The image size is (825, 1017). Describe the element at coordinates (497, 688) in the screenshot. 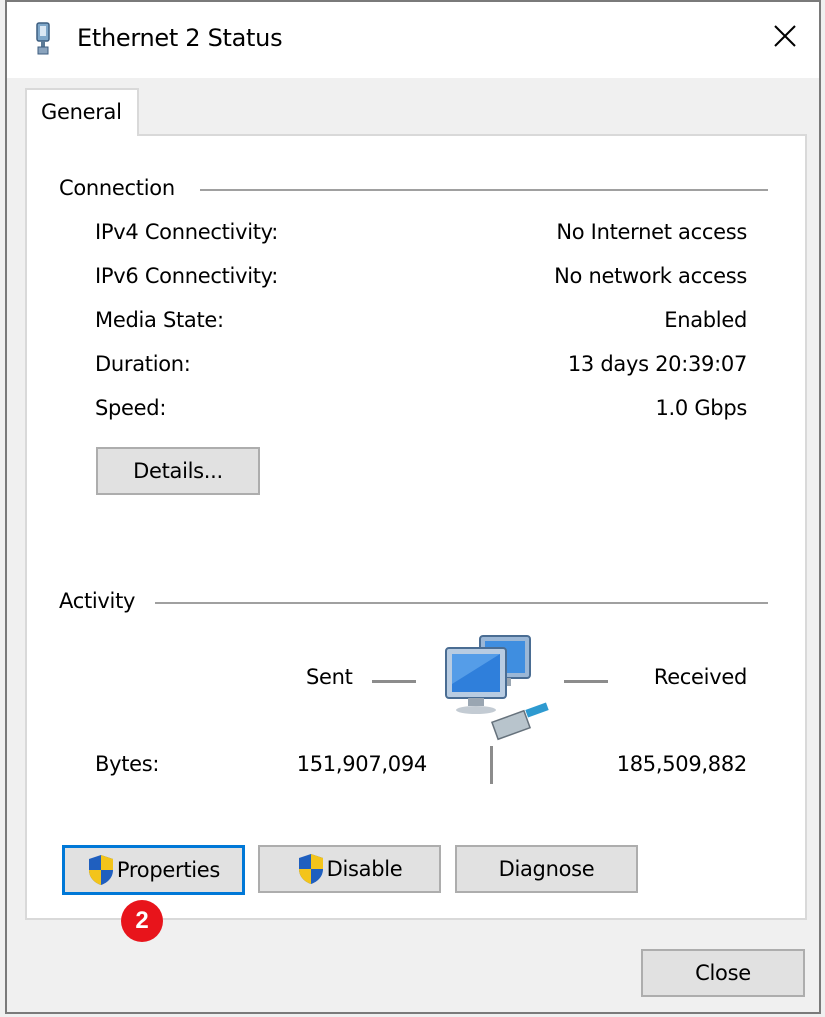

I see `network-computers-icon` at that location.